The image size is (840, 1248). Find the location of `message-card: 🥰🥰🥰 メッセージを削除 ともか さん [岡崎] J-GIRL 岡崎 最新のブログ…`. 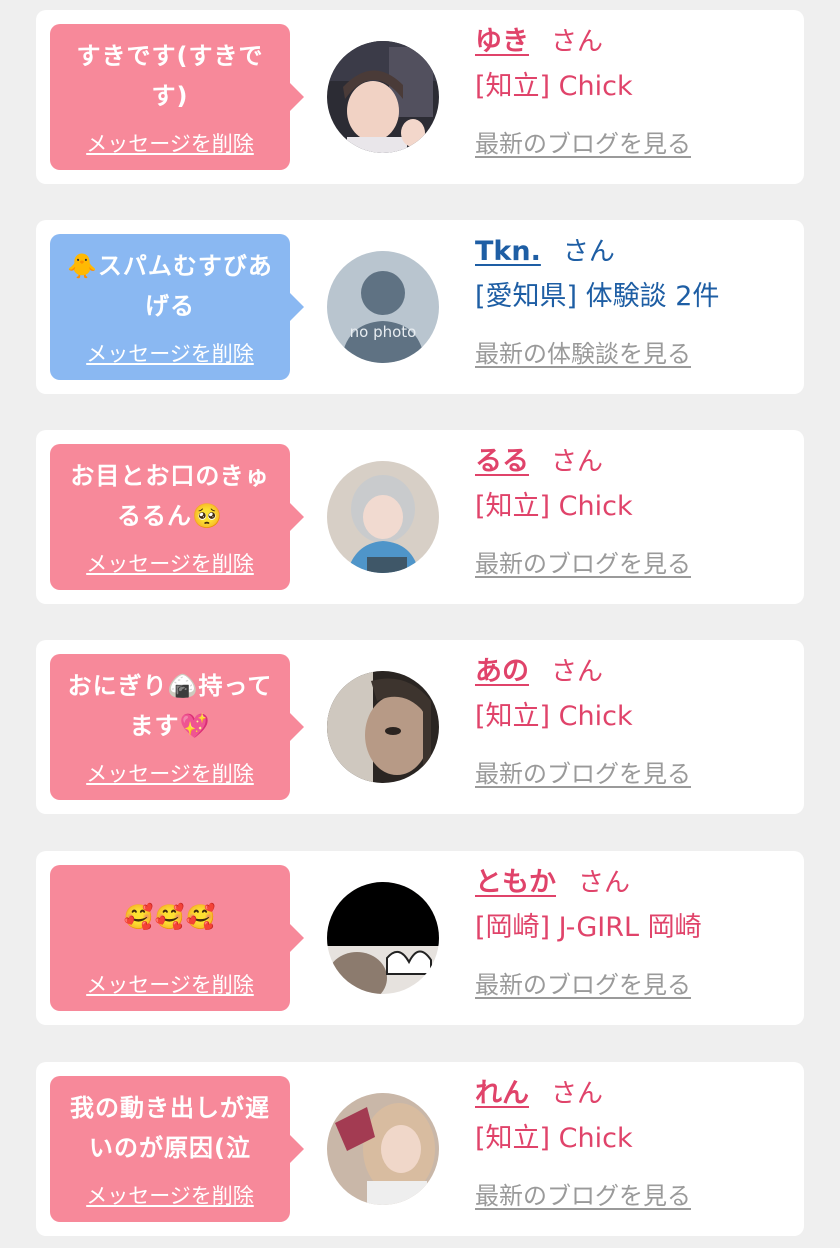

message-card: 🥰🥰🥰 メッセージを削除 ともか さん [岡崎] J-GIRL 岡崎 最新のブログ… is located at coordinates (420, 938).